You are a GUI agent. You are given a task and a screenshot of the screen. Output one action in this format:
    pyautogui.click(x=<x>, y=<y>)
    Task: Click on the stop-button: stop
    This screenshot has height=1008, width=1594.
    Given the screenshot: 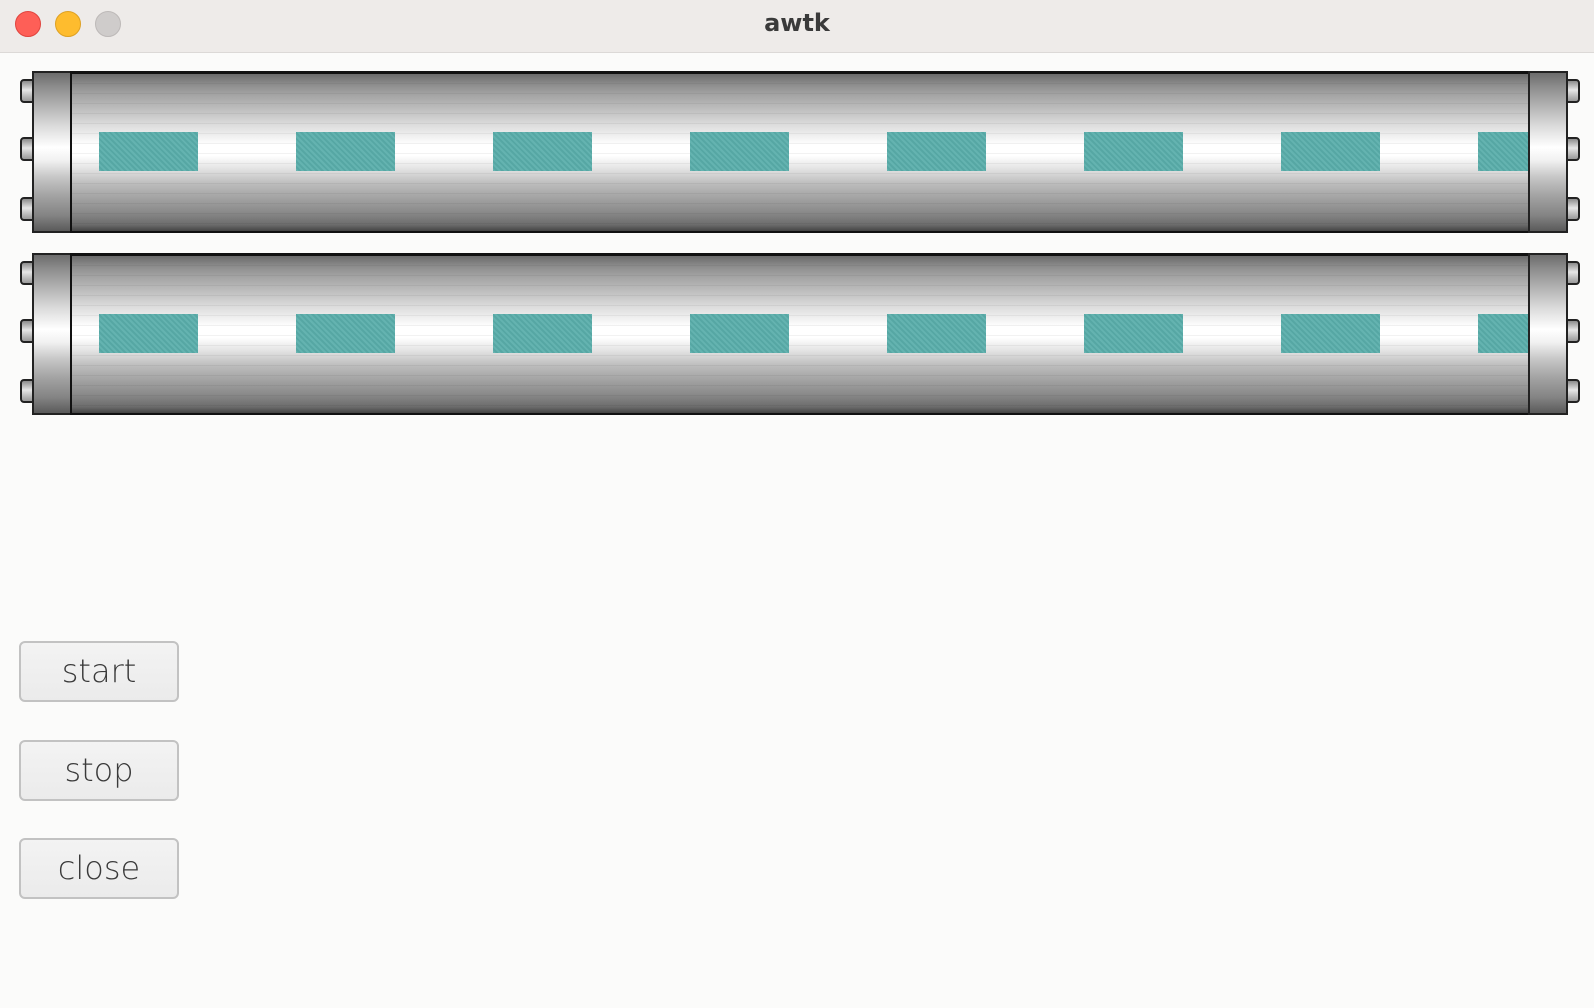 What is the action you would take?
    pyautogui.click(x=99, y=770)
    